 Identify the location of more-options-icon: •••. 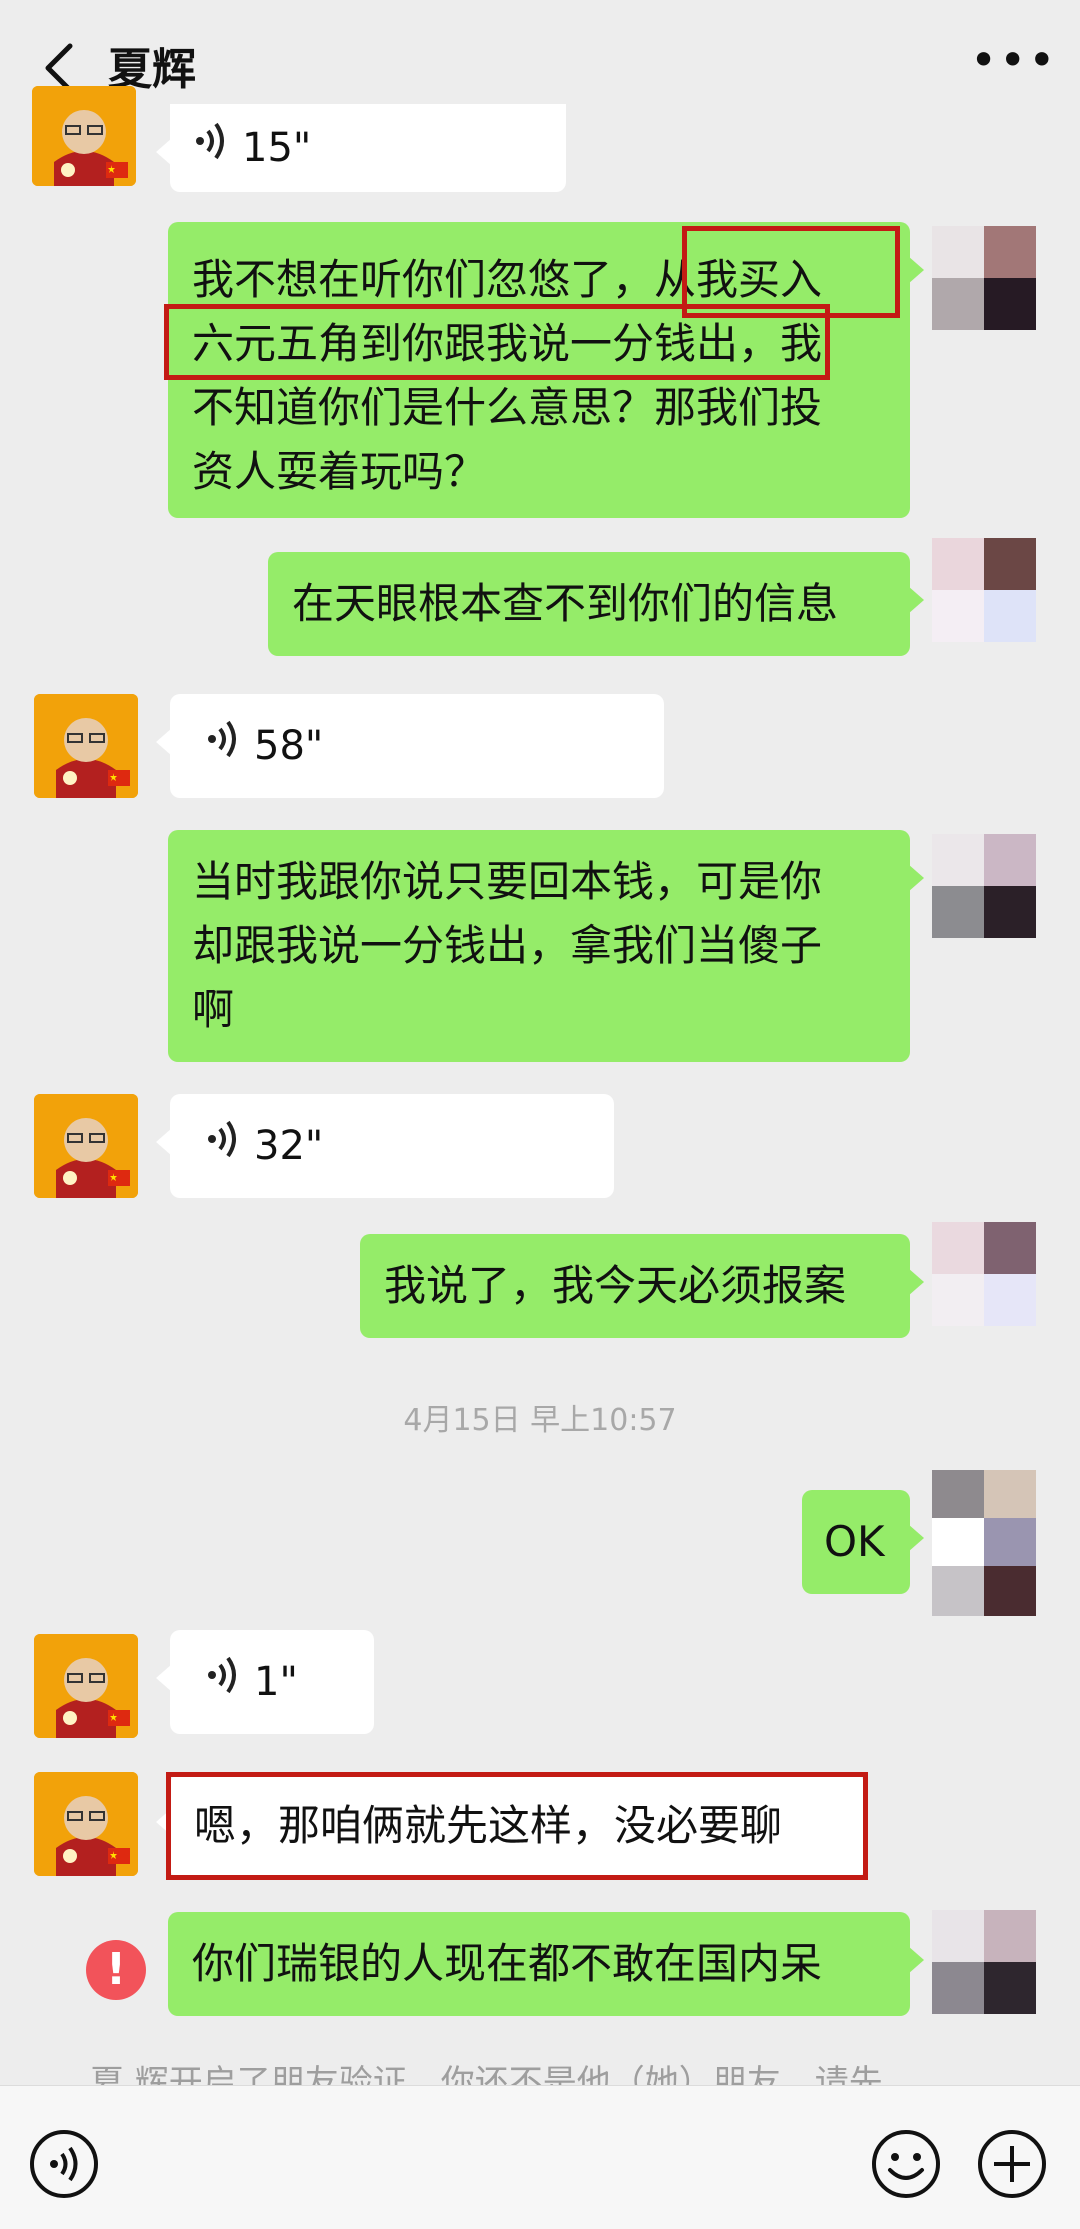
(1012, 68).